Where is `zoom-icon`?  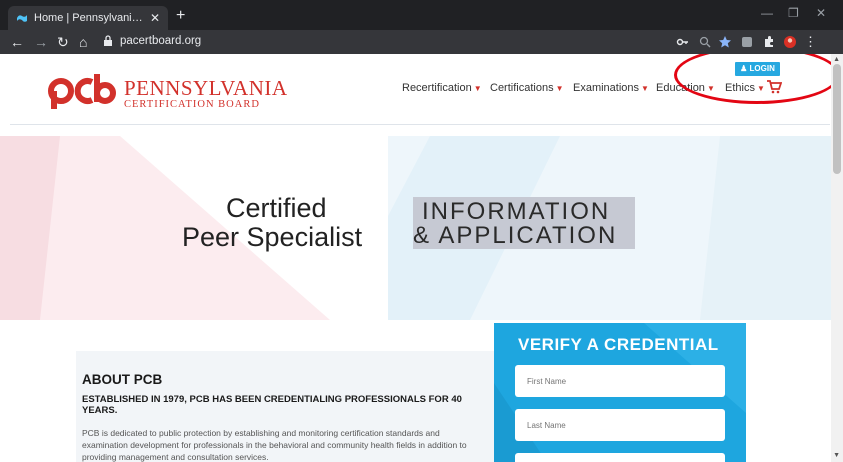 zoom-icon is located at coordinates (705, 42).